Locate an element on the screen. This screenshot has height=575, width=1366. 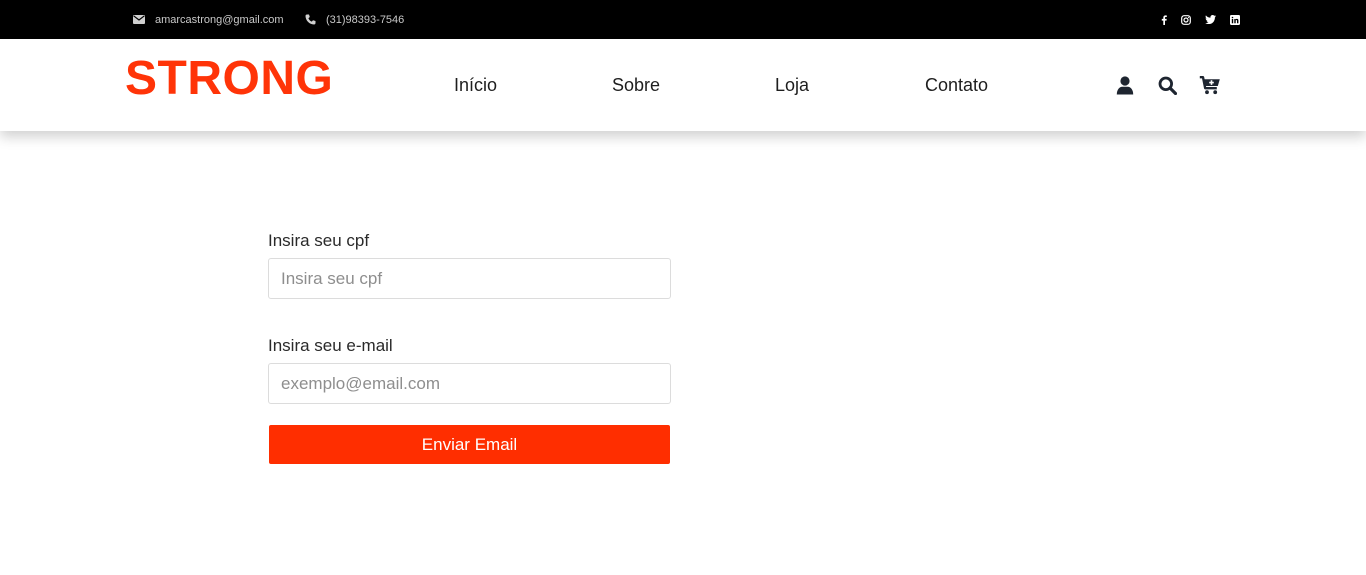
email-text: amarcastrong@gmail.com is located at coordinates (219, 19).